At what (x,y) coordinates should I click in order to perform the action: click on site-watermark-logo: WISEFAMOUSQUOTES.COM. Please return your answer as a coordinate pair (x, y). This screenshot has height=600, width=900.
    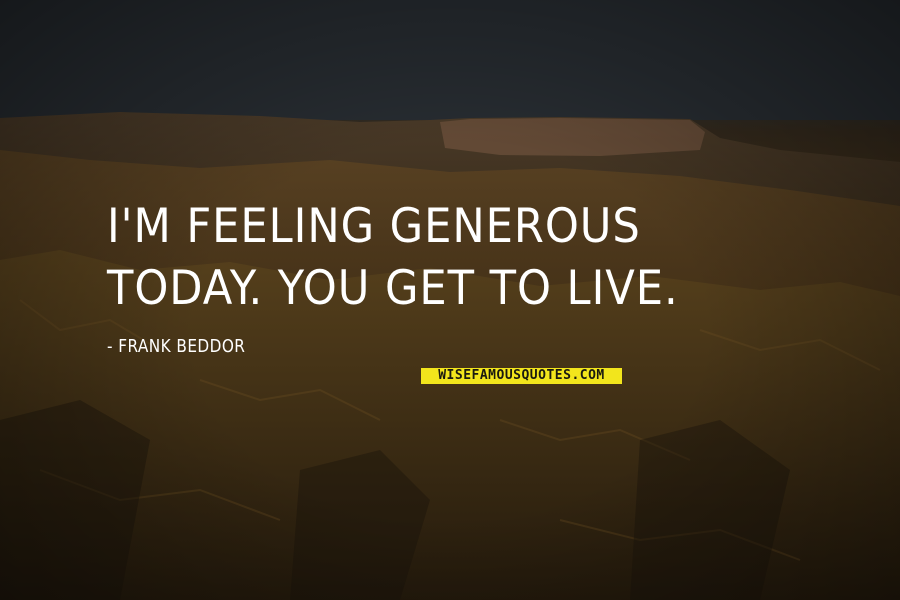
    Looking at the image, I should click on (521, 376).